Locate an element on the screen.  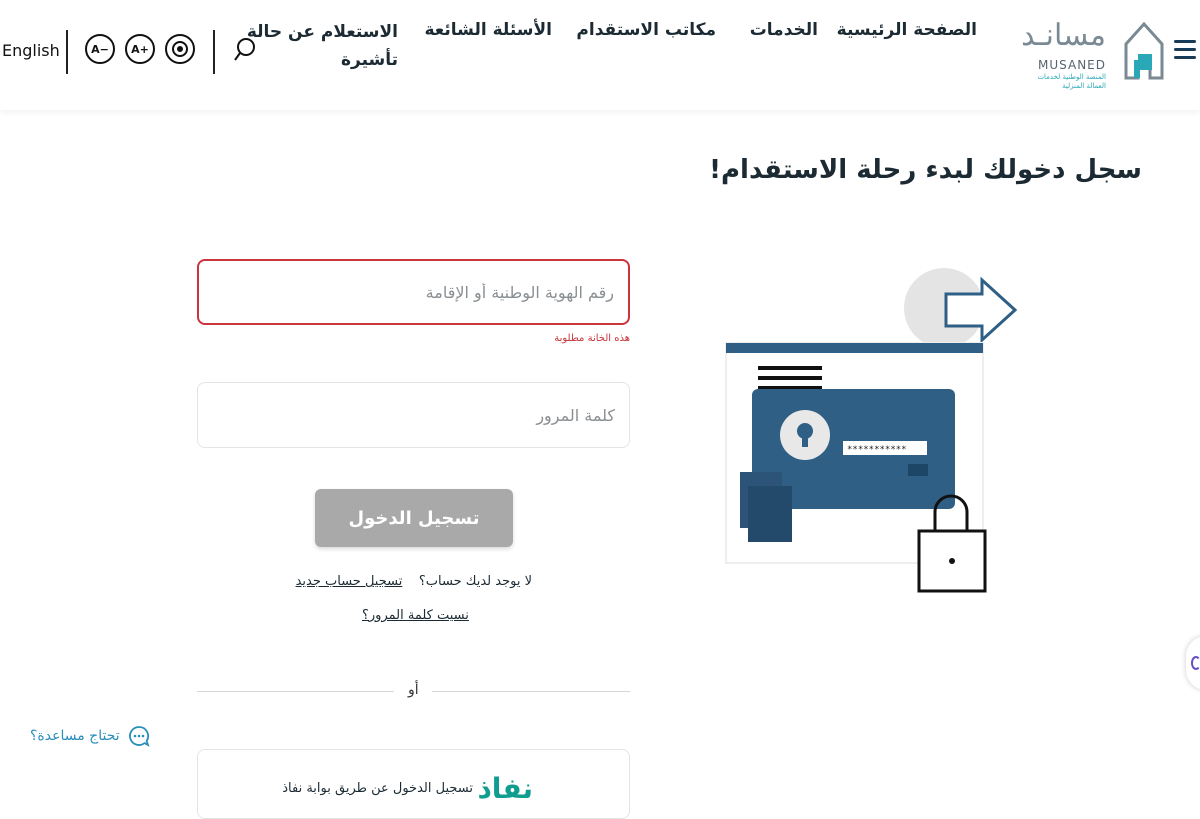
id-number-input is located at coordinates (413, 292).